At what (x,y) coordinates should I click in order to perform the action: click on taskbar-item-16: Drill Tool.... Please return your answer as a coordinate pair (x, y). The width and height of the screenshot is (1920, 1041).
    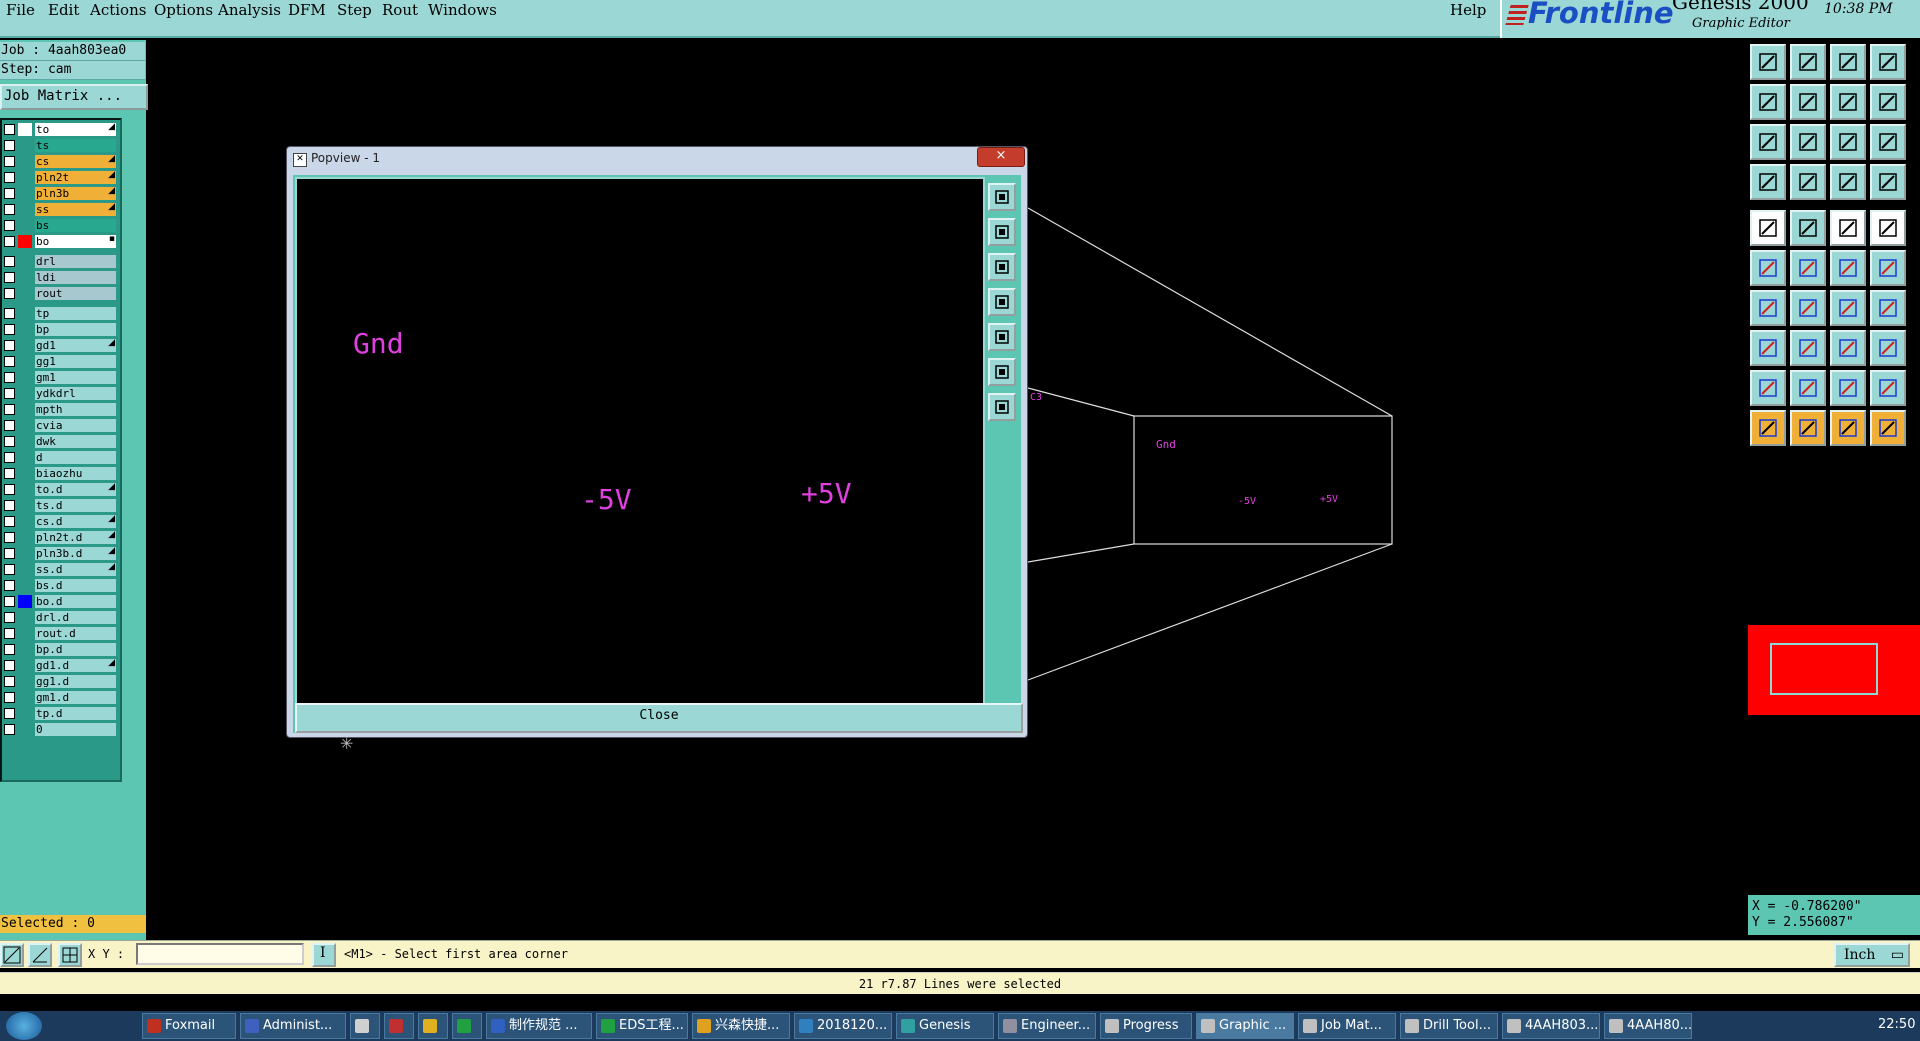
    Looking at the image, I should click on (1449, 1026).